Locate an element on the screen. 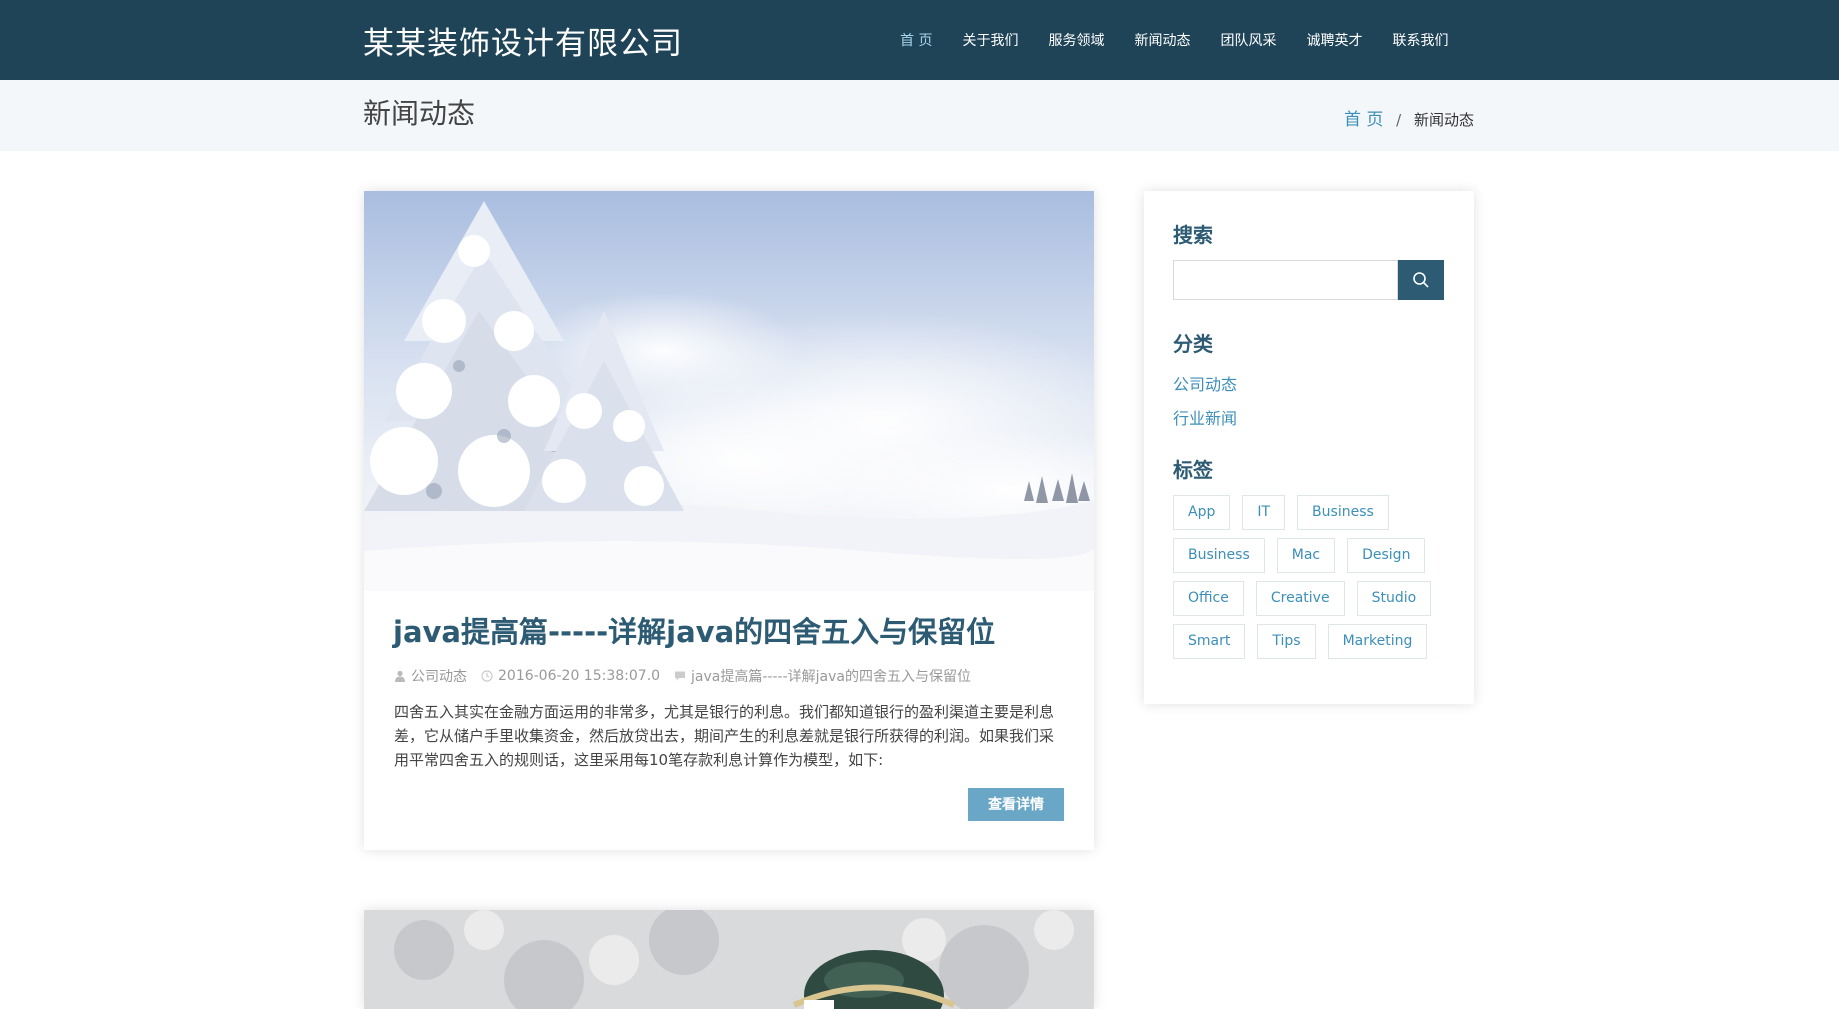  post-category: 公司动态 is located at coordinates (430, 676).